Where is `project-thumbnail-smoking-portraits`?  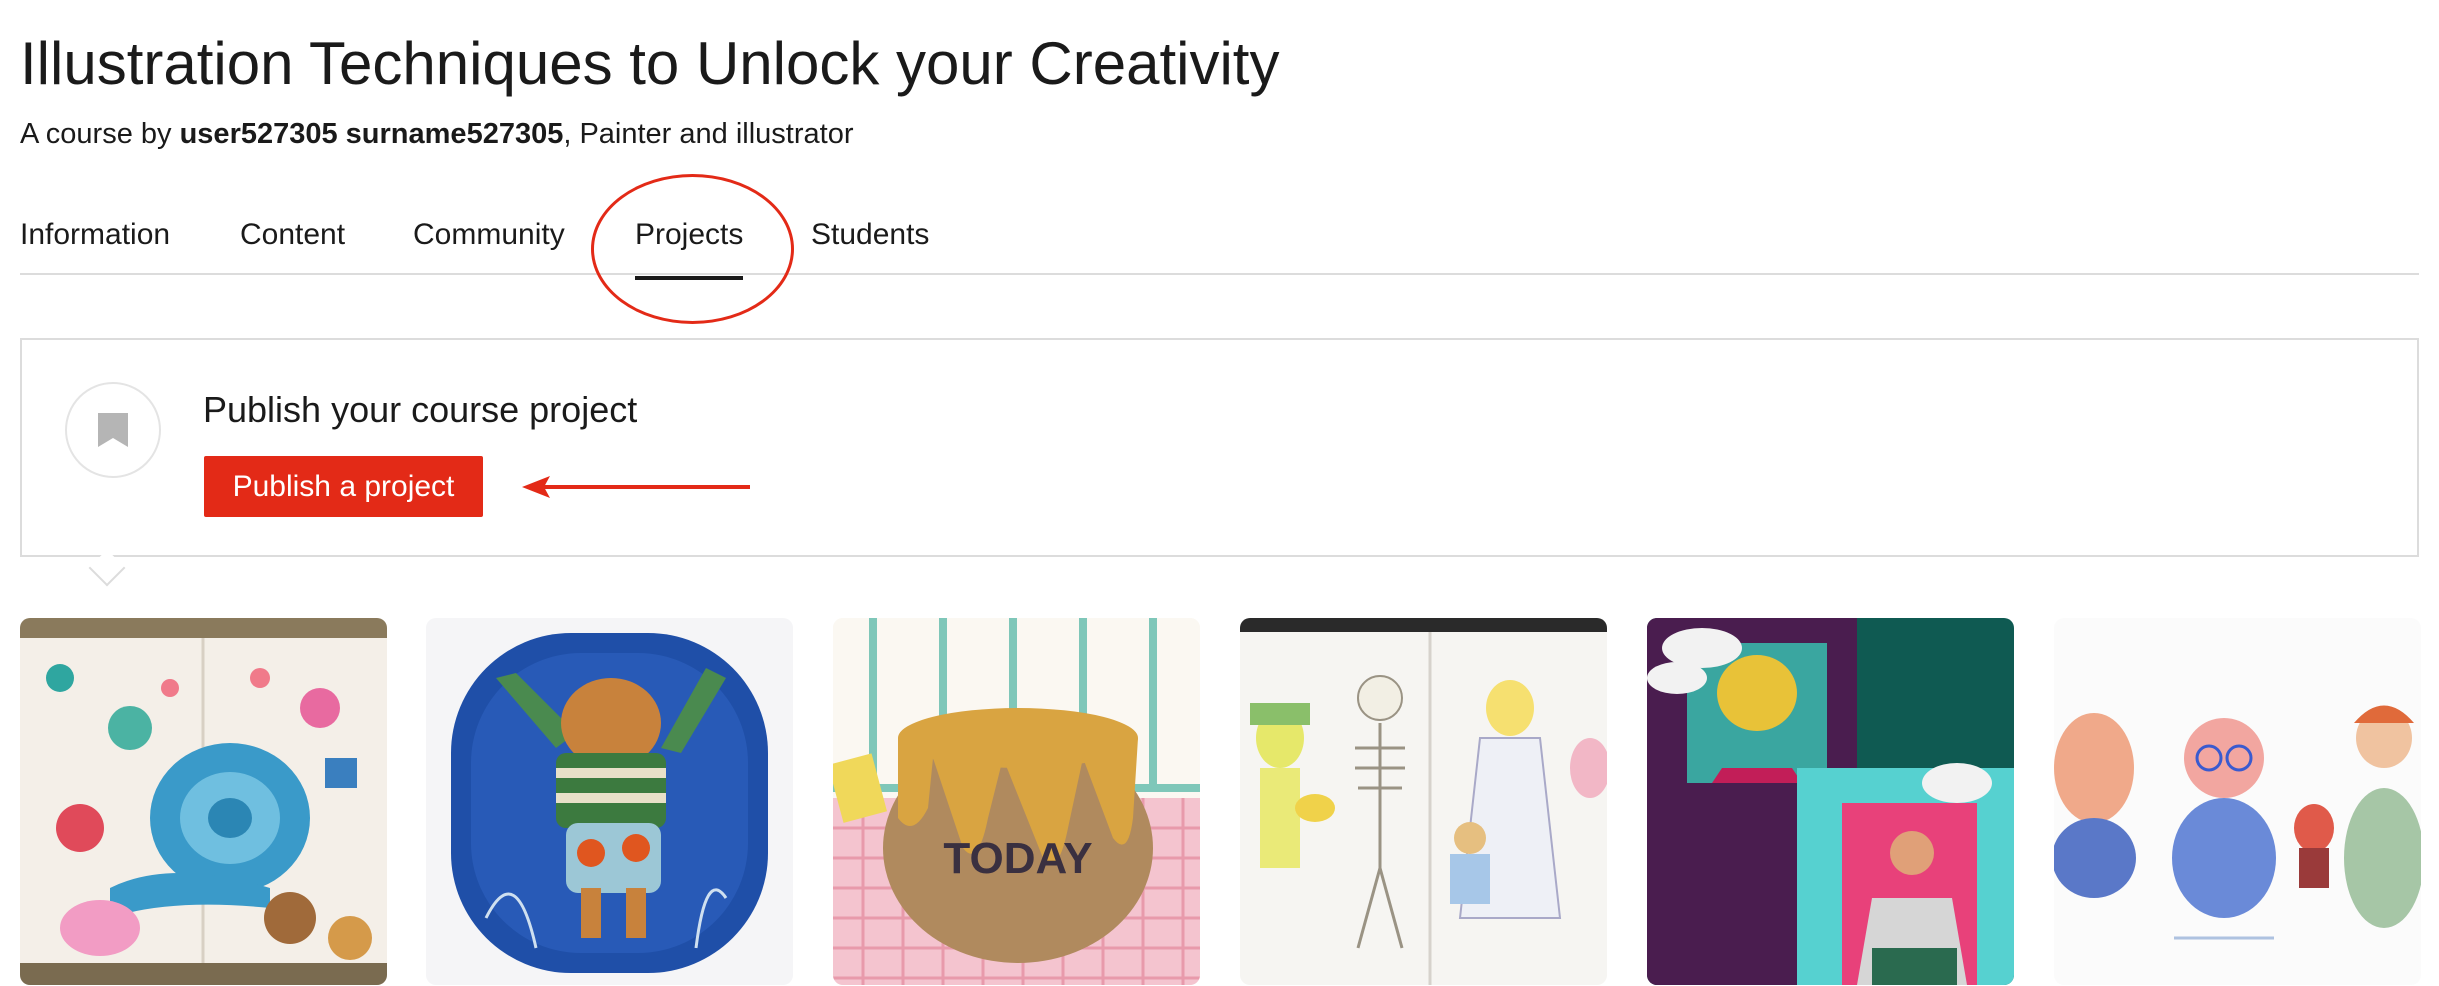
project-thumbnail-smoking-portraits is located at coordinates (1830, 801).